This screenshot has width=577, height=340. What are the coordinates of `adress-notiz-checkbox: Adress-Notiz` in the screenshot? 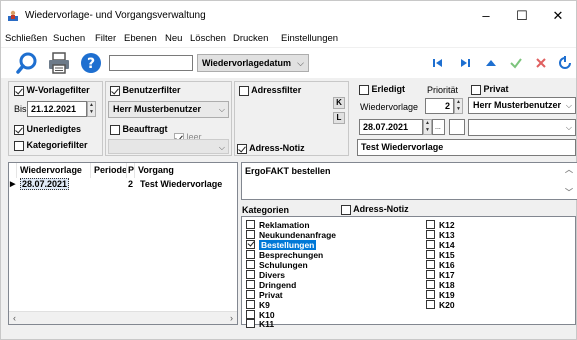 It's located at (271, 148).